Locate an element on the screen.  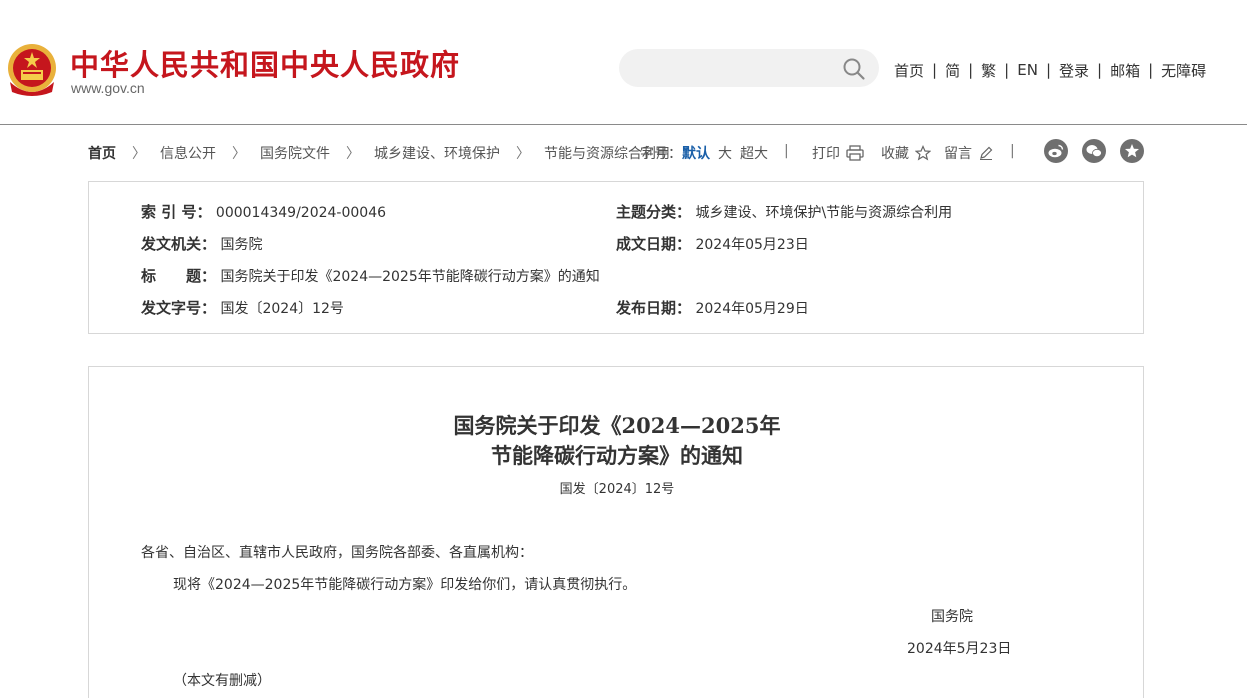
meta-docno-value: 国发〔2024〕12号 is located at coordinates (282, 309).